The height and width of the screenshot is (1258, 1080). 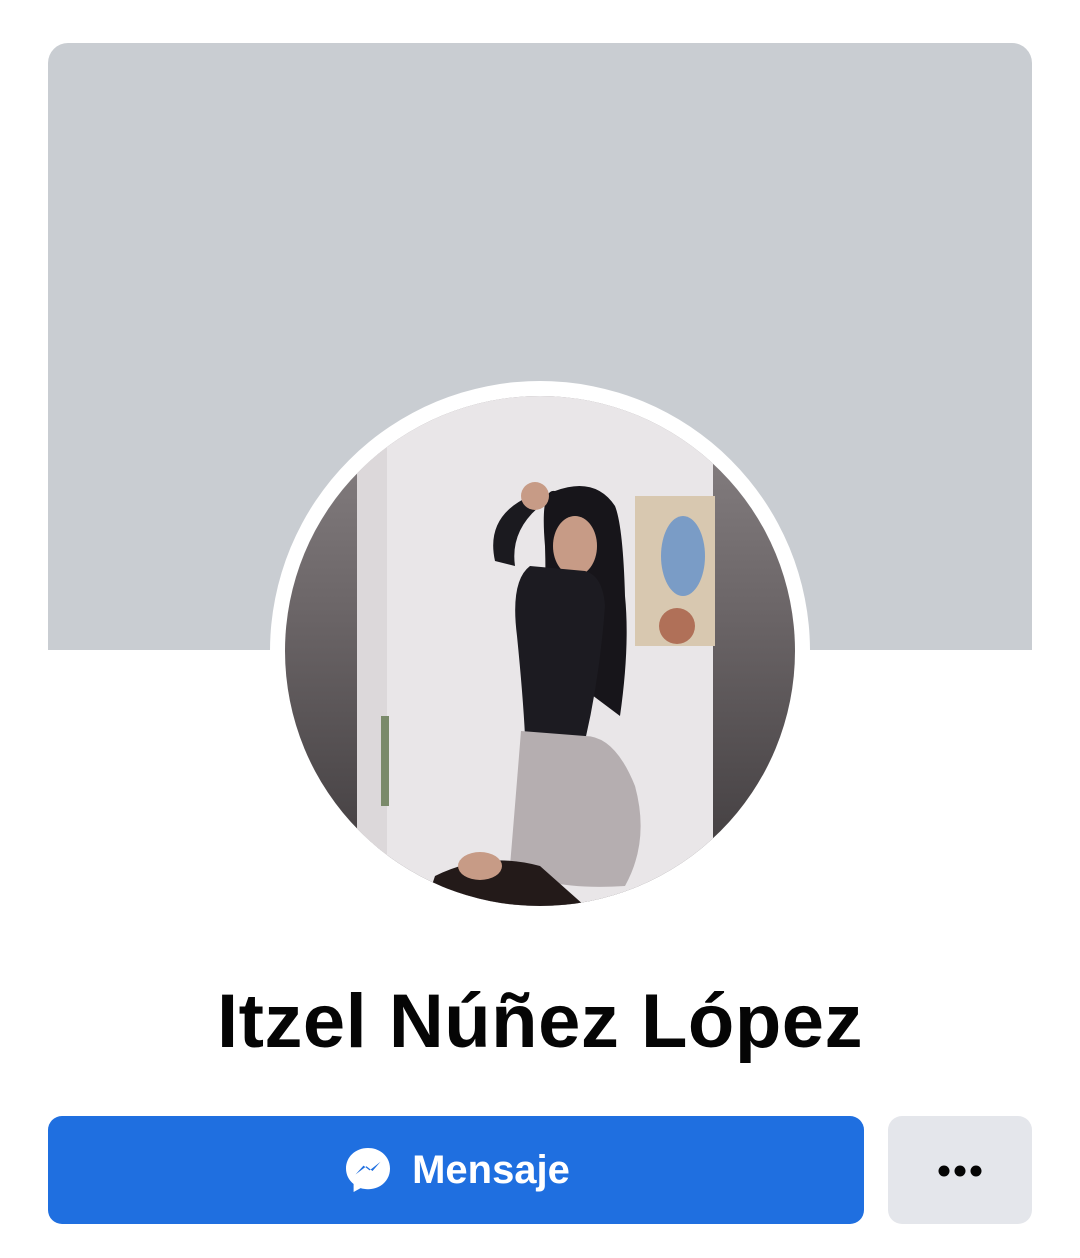 What do you see at coordinates (540, 1021) in the screenshot?
I see `profile-name: Itzel Núñez López` at bounding box center [540, 1021].